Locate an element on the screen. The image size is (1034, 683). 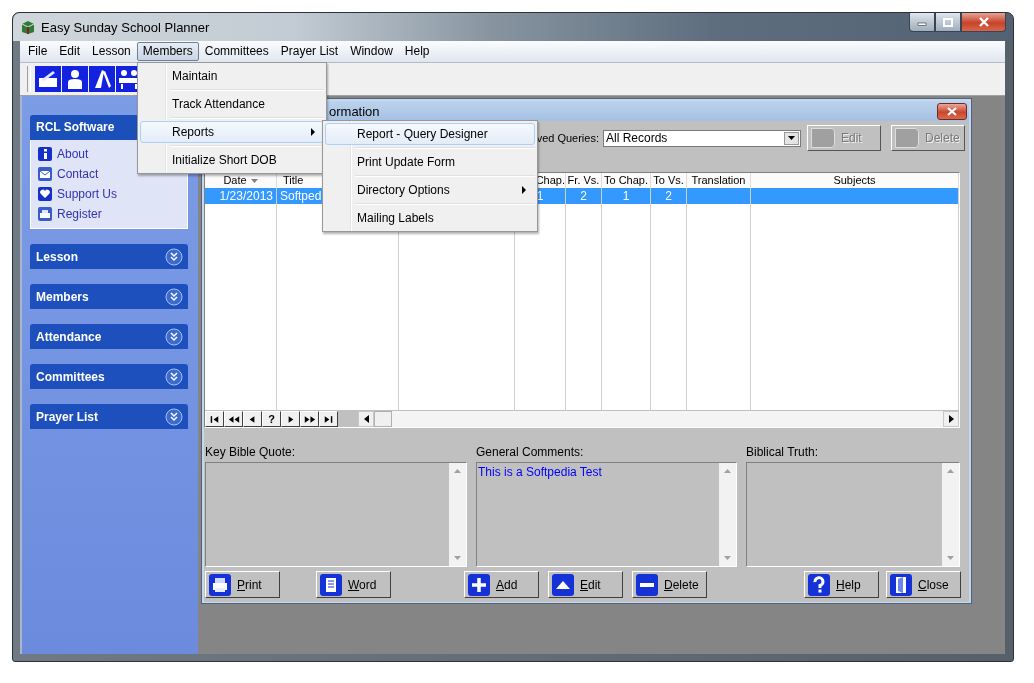
column-header: Date is located at coordinates (235, 180).